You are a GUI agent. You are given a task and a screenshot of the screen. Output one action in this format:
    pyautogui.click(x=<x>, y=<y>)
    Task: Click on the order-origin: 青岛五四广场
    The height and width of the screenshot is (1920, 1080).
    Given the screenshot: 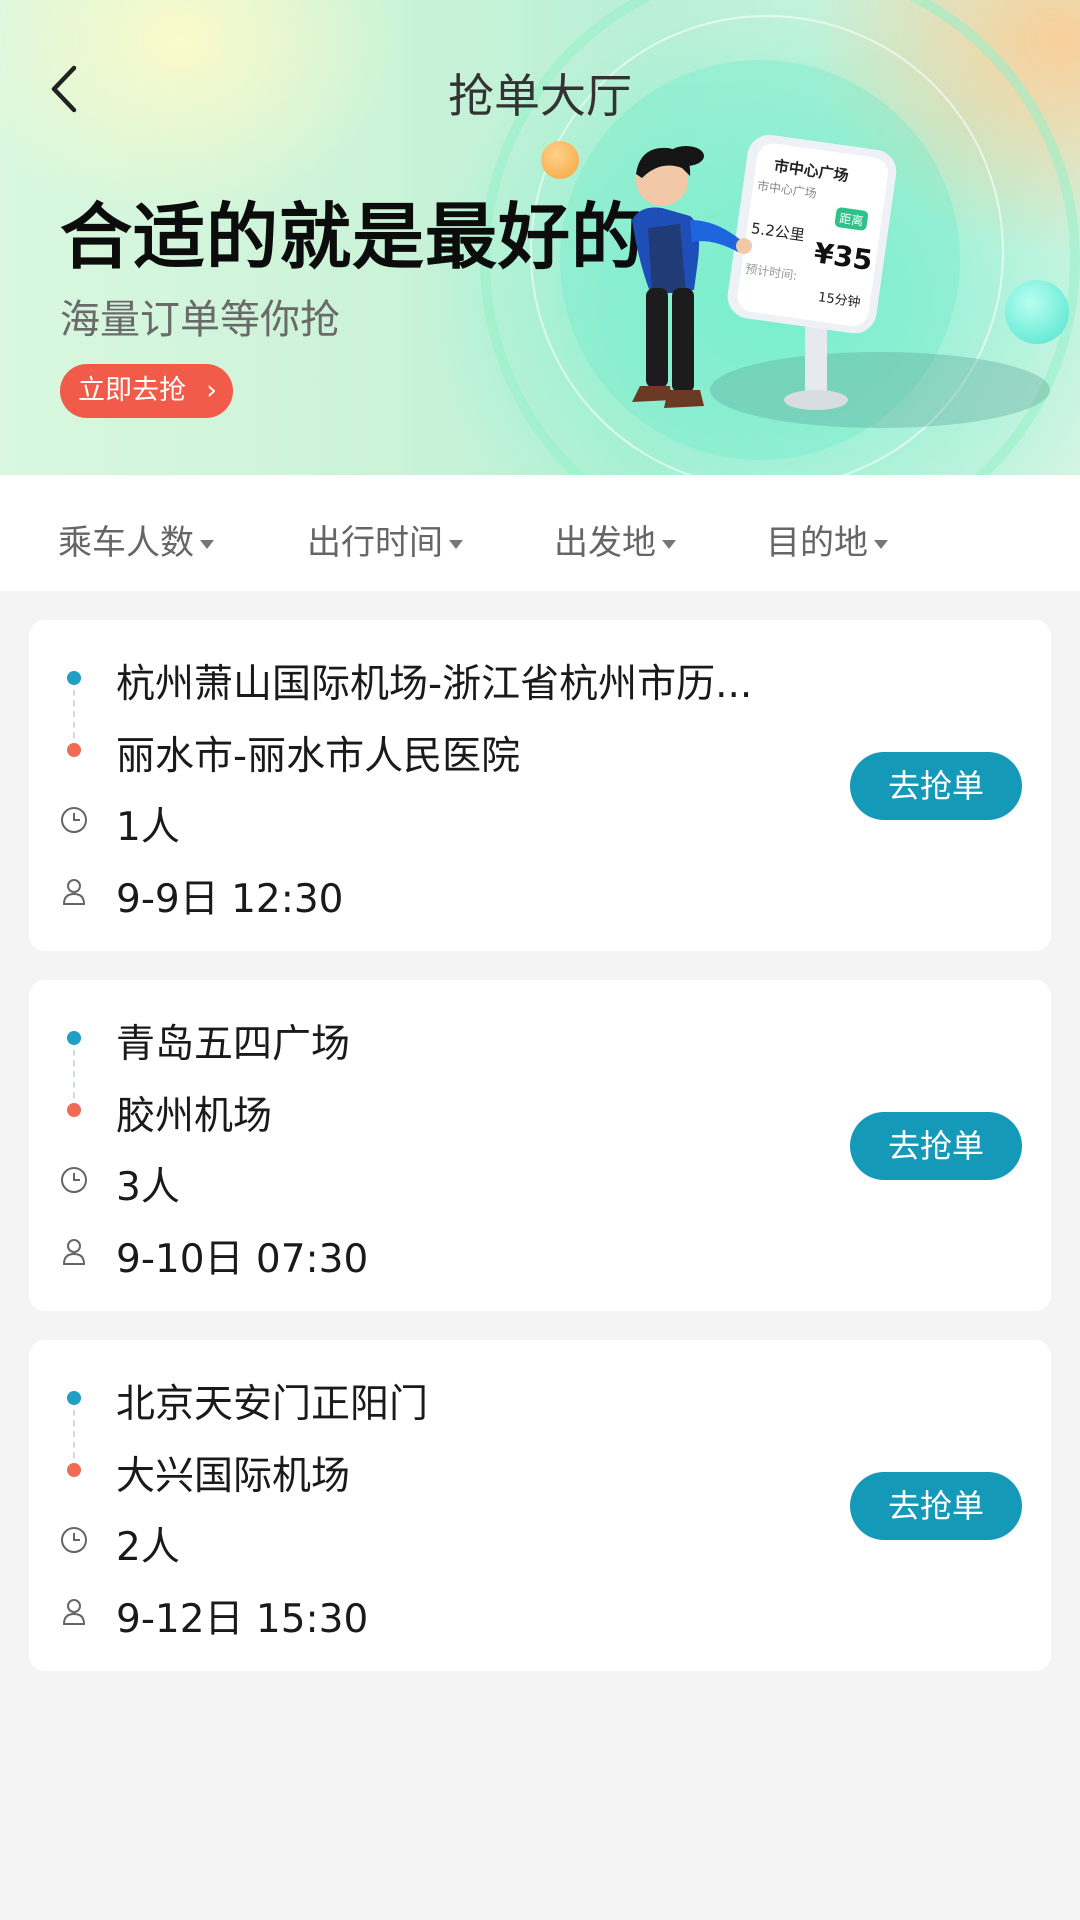 What is the action you would take?
    pyautogui.click(x=233, y=1044)
    